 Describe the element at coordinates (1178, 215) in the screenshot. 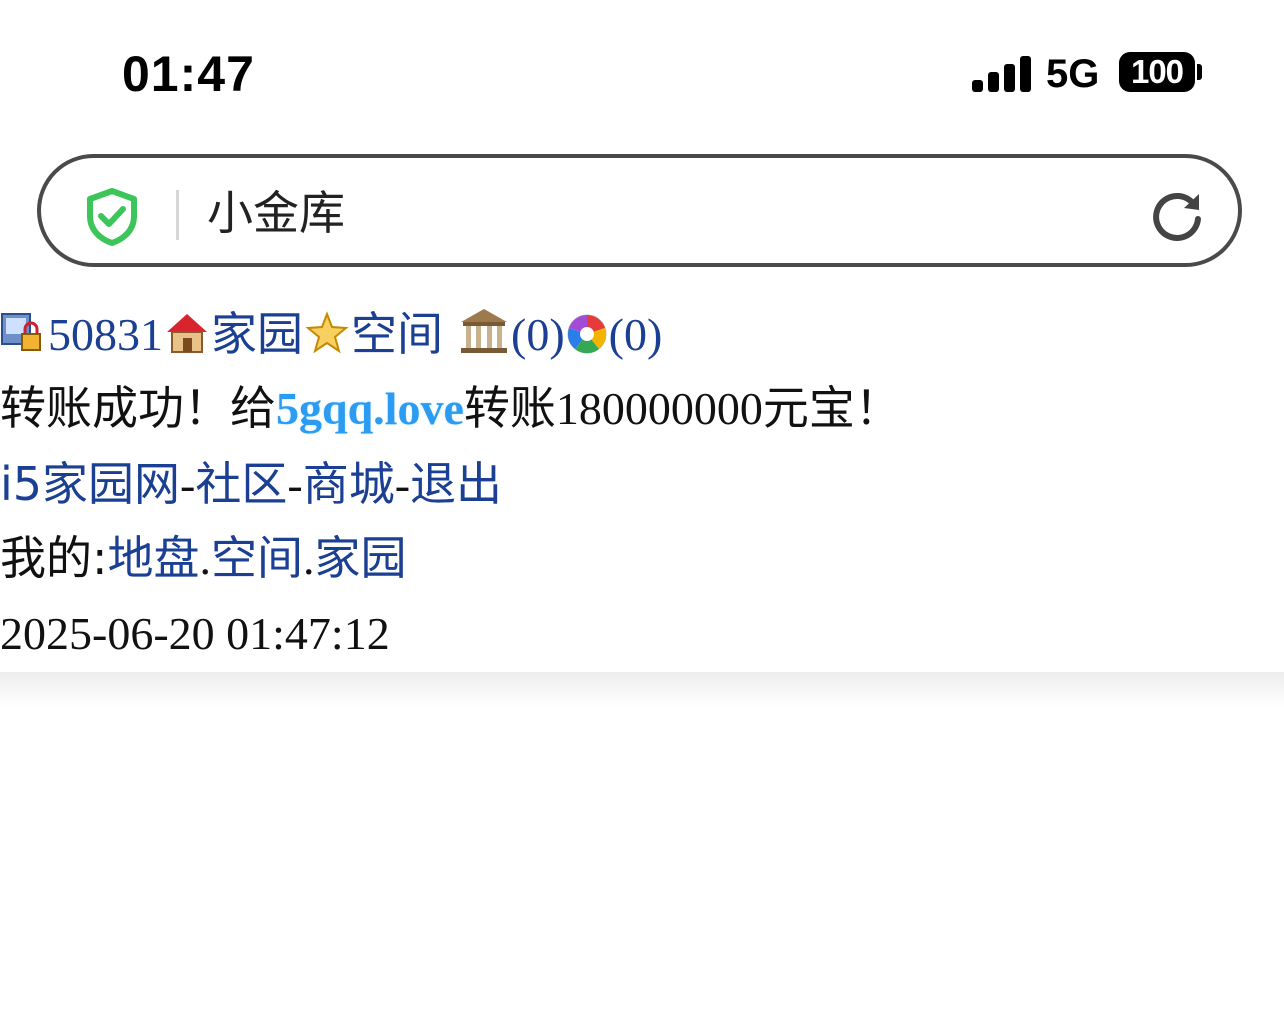

I see `reload-icon` at that location.